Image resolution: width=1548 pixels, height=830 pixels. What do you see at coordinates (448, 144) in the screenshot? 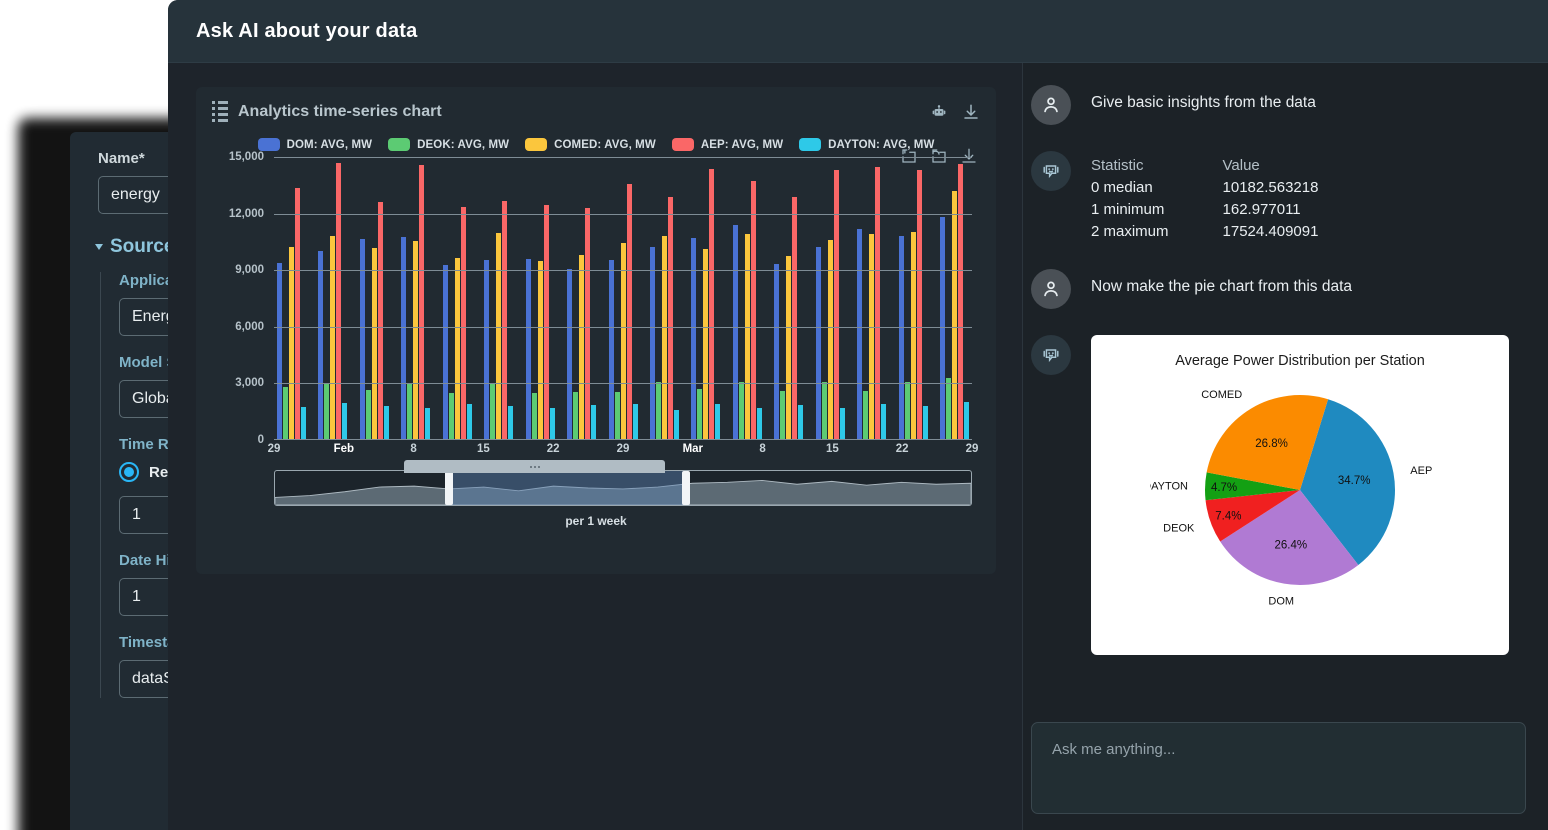
I see `legend-item: DEOK: AVG, MW` at bounding box center [448, 144].